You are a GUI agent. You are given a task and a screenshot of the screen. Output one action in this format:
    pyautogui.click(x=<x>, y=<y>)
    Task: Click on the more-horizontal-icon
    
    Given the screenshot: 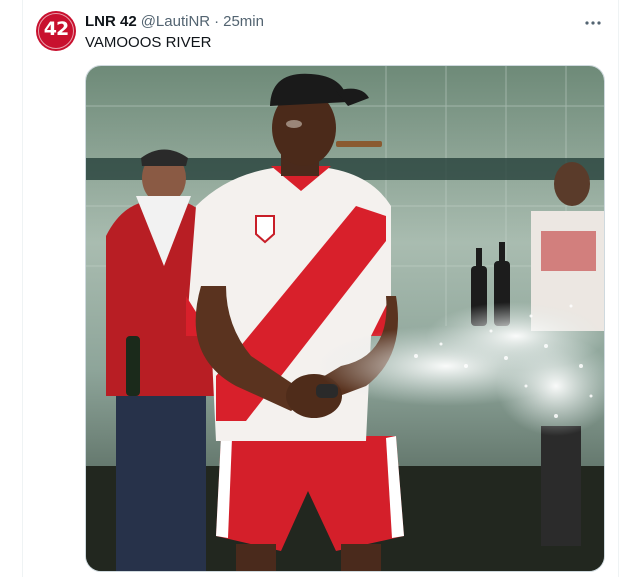 What is the action you would take?
    pyautogui.click(x=593, y=21)
    